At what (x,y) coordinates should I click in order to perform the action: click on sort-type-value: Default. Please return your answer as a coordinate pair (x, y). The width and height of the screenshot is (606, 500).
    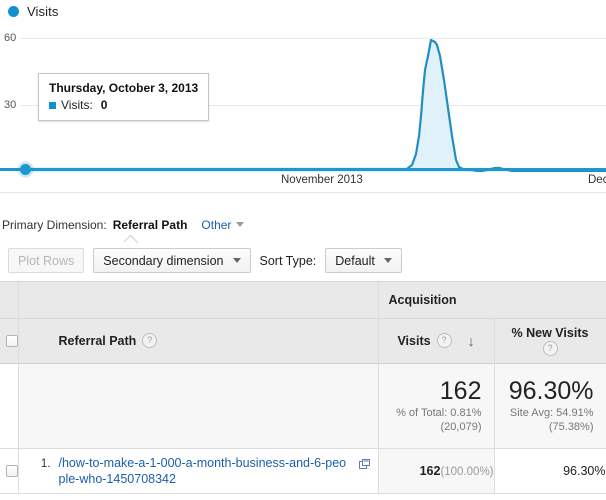
    Looking at the image, I should click on (355, 260).